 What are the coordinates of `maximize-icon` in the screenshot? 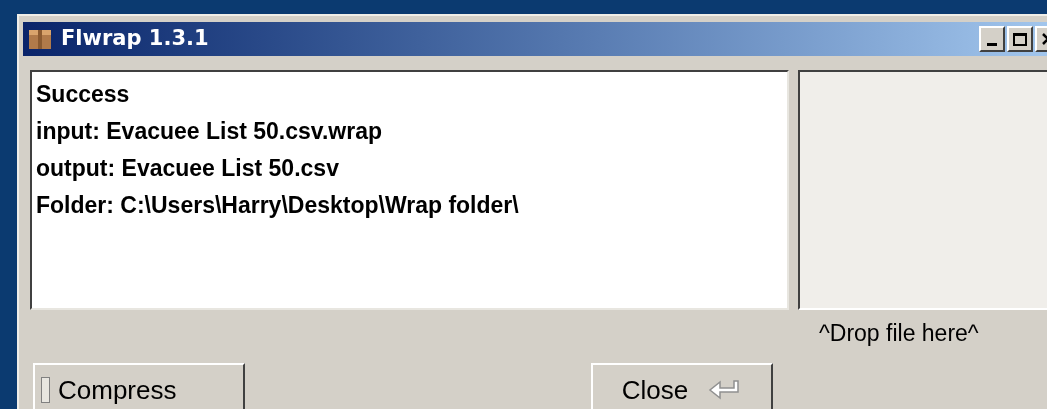 It's located at (1020, 39).